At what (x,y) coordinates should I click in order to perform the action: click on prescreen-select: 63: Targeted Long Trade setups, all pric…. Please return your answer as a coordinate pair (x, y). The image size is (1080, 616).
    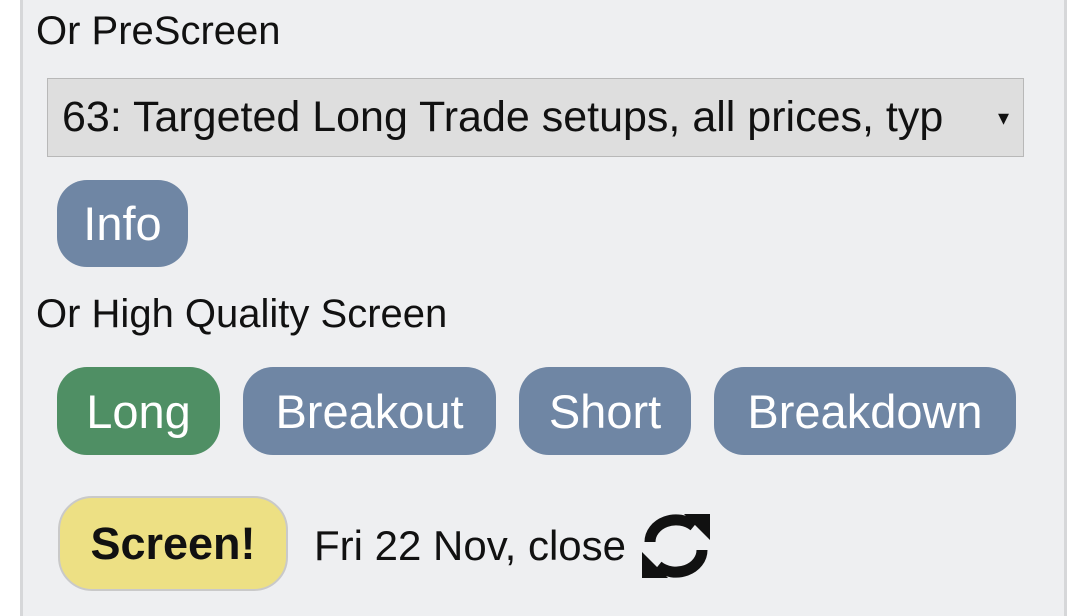
    Looking at the image, I should click on (535, 117).